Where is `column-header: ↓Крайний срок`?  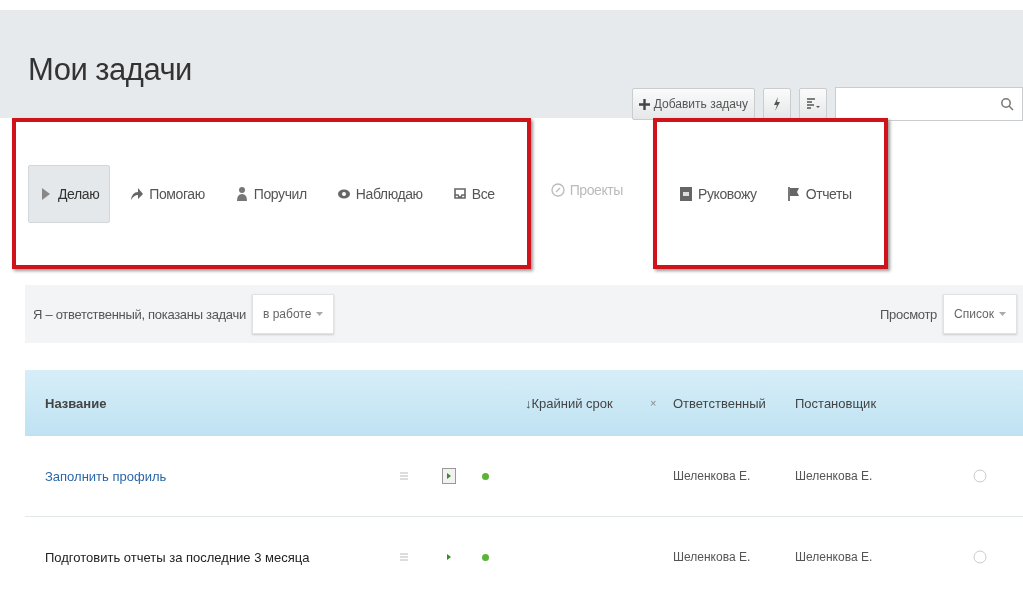 column-header: ↓Крайний срок is located at coordinates (569, 403).